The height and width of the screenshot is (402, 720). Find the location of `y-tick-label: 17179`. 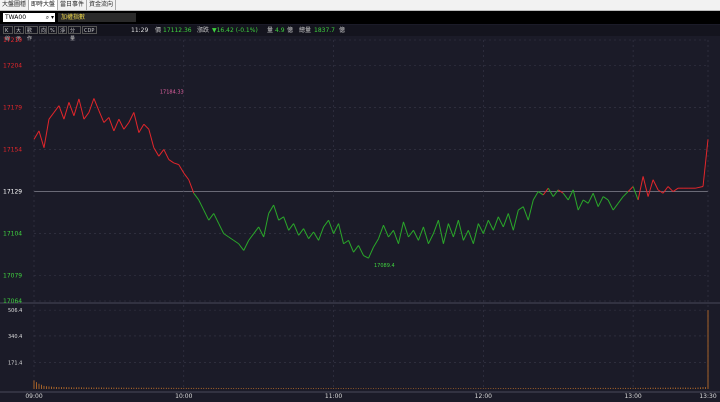

y-tick-label: 17179 is located at coordinates (12, 107).